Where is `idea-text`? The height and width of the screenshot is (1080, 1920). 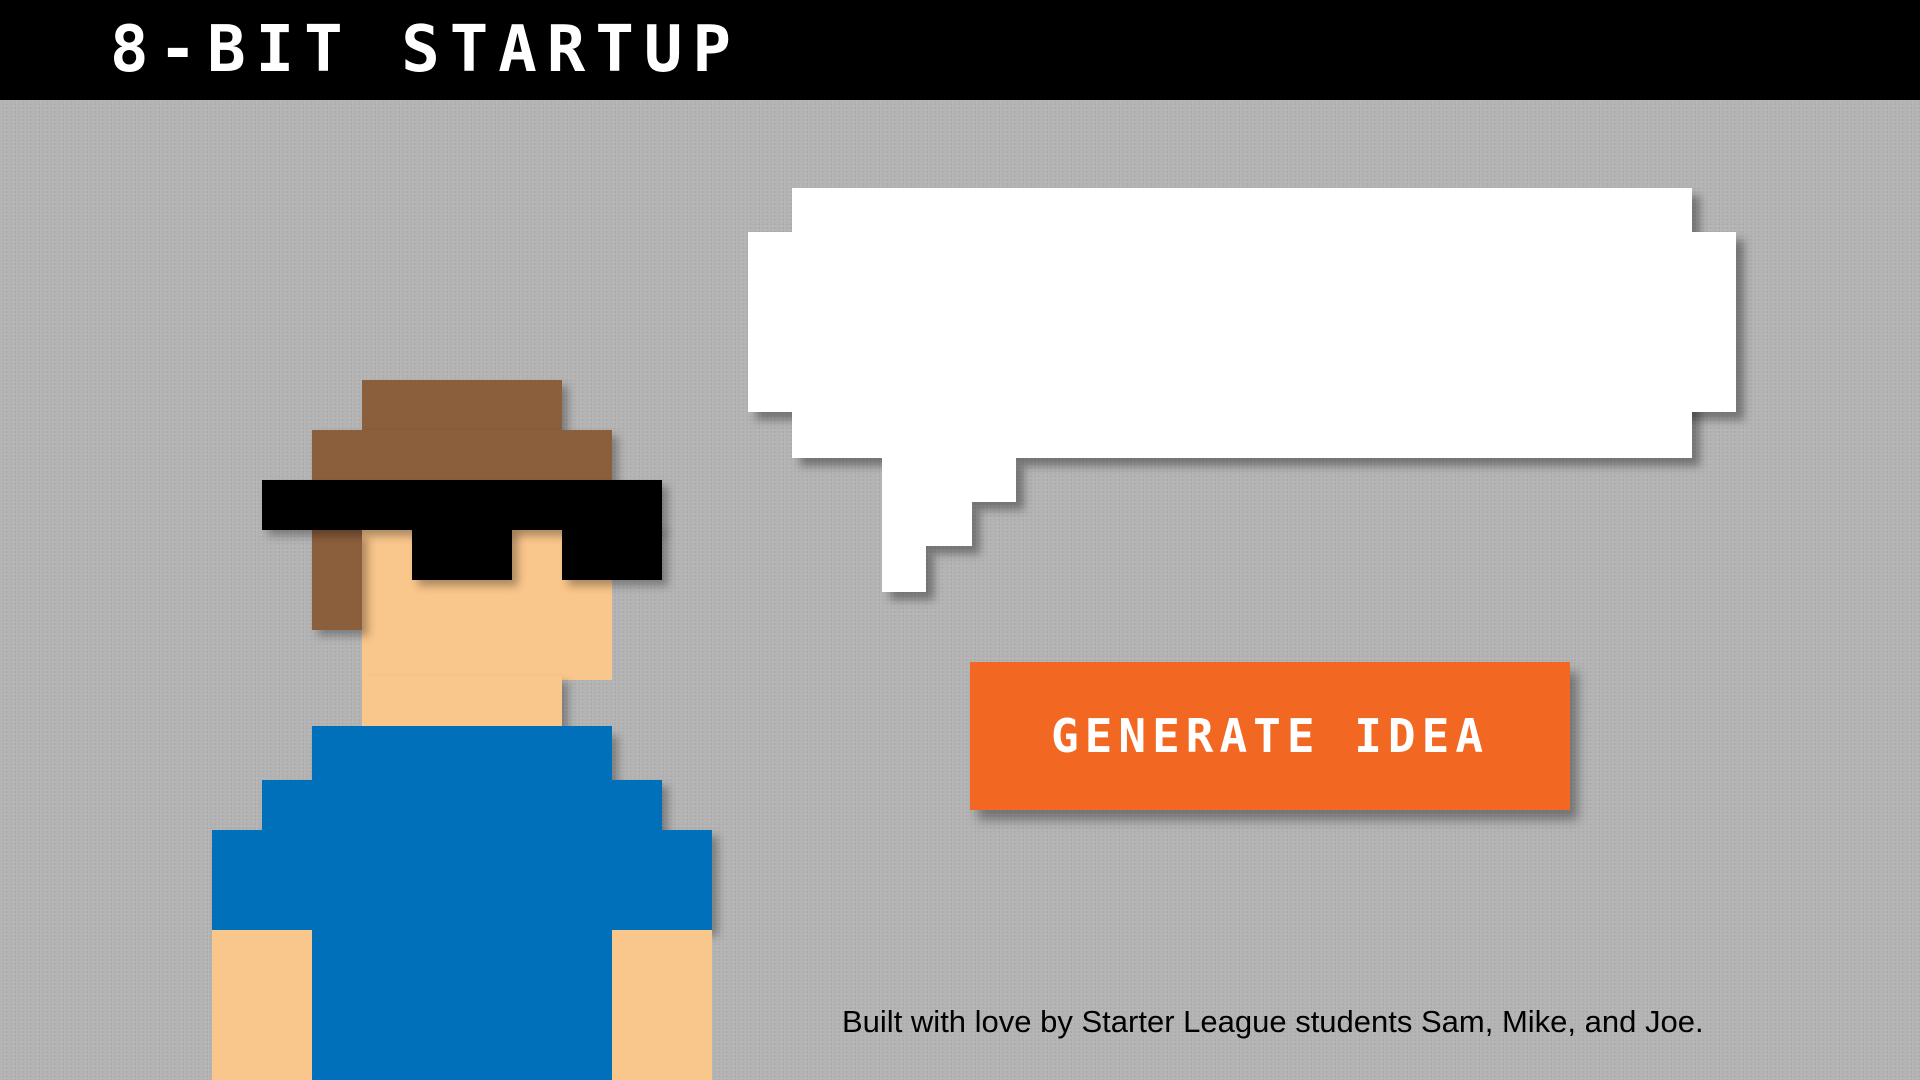
idea-text is located at coordinates (1237, 325).